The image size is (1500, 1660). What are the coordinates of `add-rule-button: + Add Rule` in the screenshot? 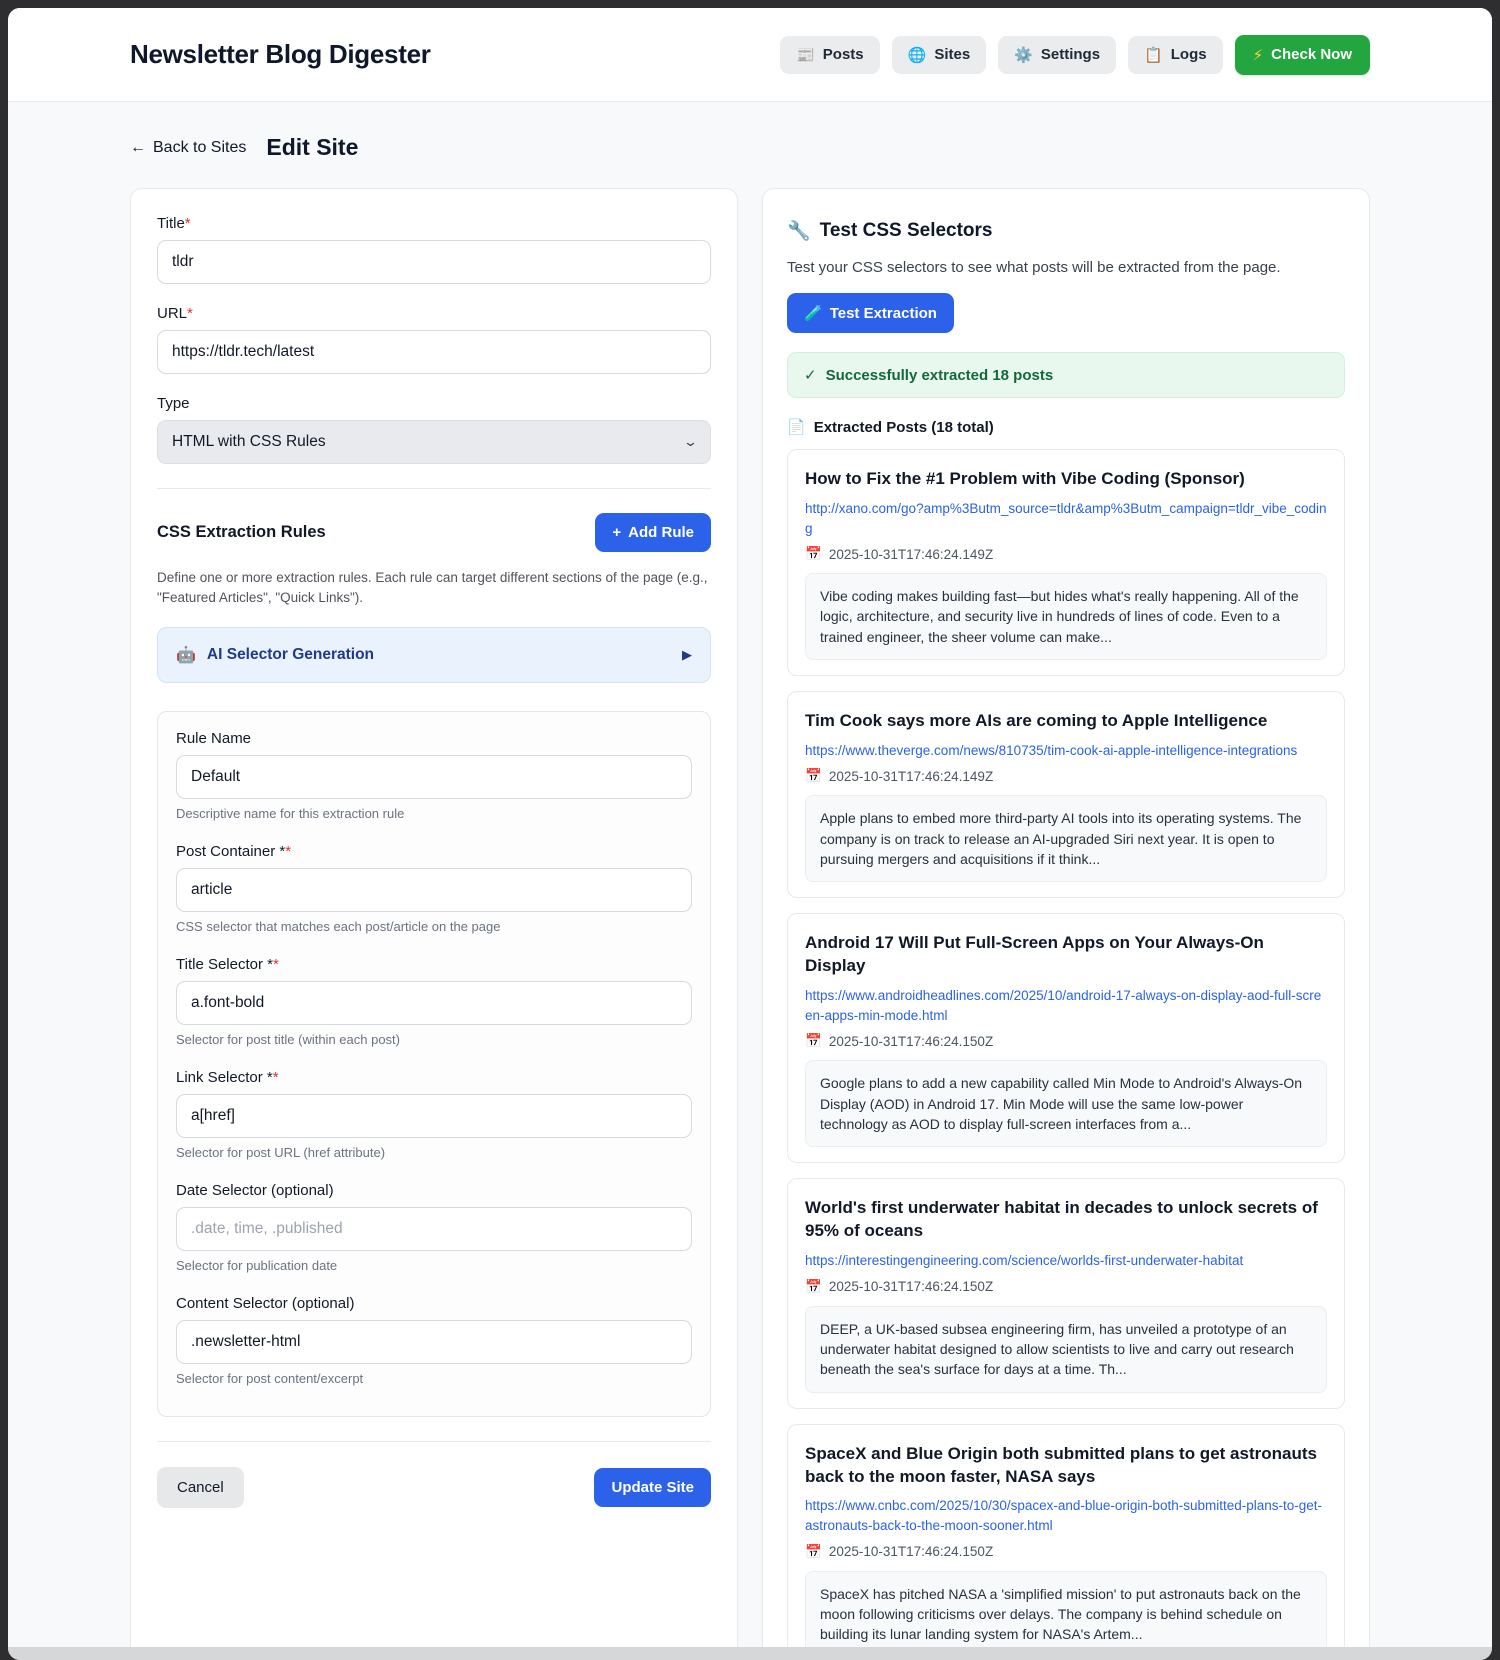 It's located at (653, 532).